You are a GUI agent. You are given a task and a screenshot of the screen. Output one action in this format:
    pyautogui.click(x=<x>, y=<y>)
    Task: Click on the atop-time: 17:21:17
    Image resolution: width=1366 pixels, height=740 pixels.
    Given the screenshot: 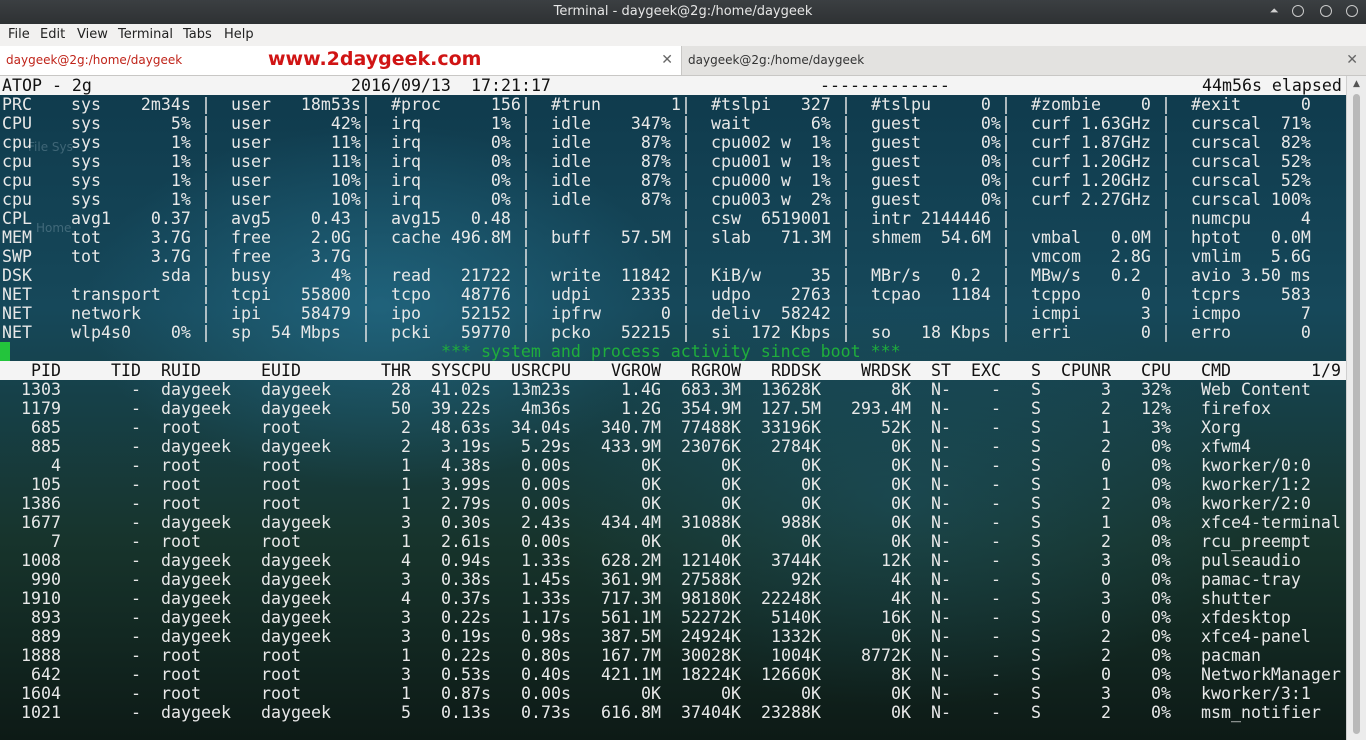 What is the action you would take?
    pyautogui.click(x=511, y=85)
    